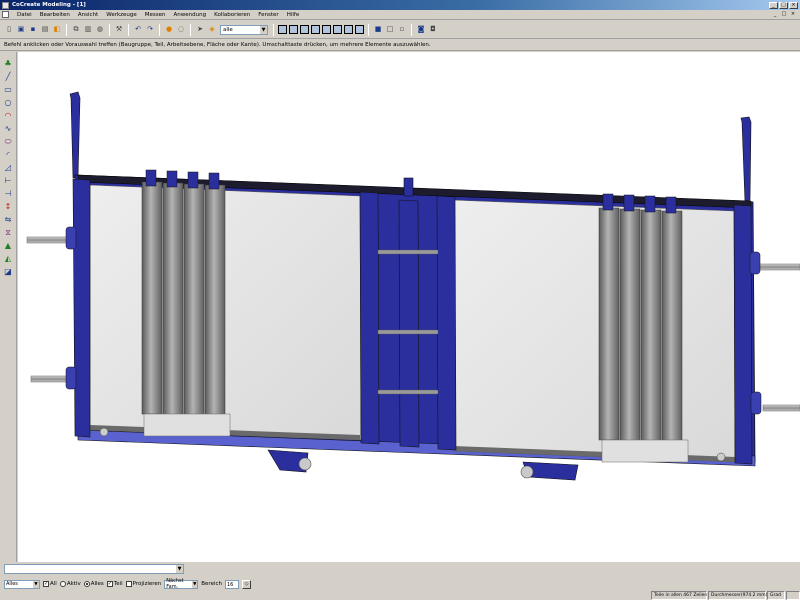 This screenshot has height=600, width=800. Describe the element at coordinates (743, 334) in the screenshot. I see `right-edge-post` at that location.